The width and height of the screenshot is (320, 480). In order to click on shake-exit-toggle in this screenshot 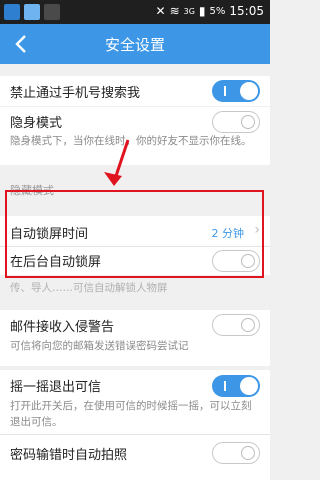, I will do `click(236, 386)`.